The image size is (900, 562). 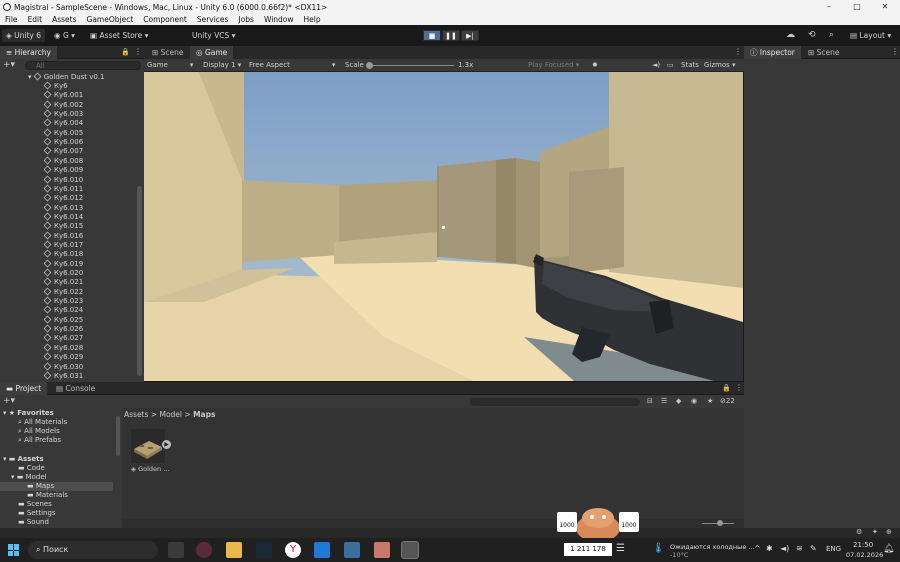 What do you see at coordinates (63, 170) in the screenshot?
I see `hierarchy-item: Ку6.009` at bounding box center [63, 170].